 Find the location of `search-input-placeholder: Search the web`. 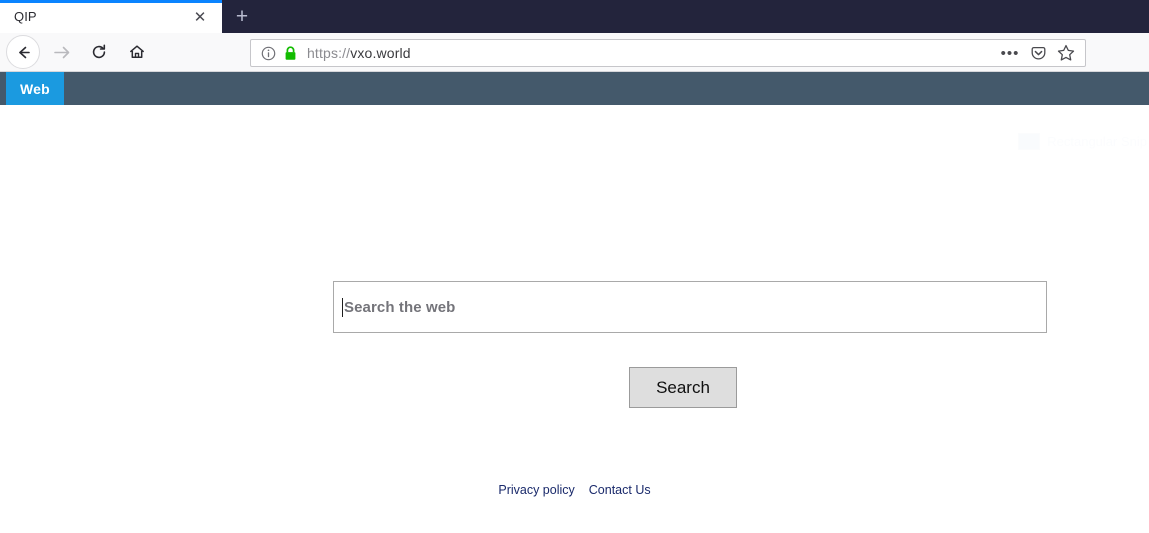

search-input-placeholder: Search the web is located at coordinates (400, 307).